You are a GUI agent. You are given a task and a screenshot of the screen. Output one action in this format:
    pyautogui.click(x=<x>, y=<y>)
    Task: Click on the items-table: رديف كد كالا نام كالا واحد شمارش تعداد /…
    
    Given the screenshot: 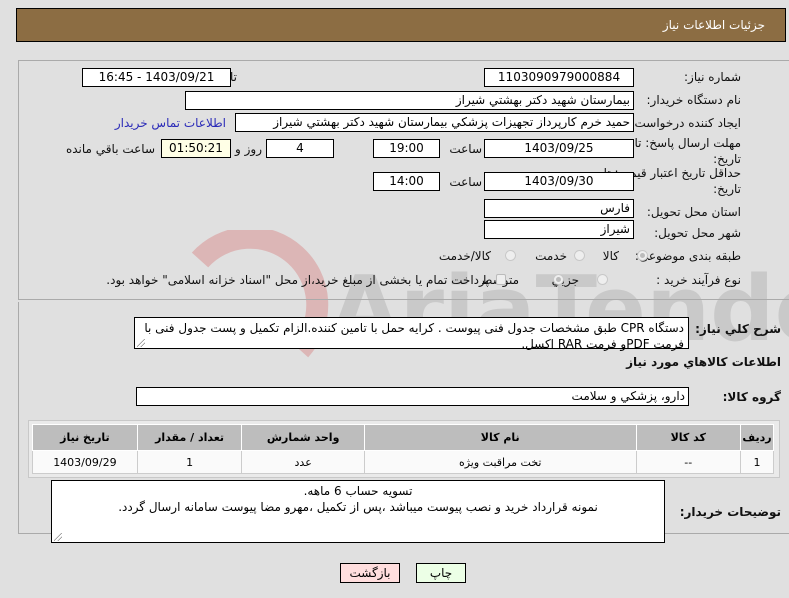 What is the action you would take?
    pyautogui.click(x=403, y=449)
    